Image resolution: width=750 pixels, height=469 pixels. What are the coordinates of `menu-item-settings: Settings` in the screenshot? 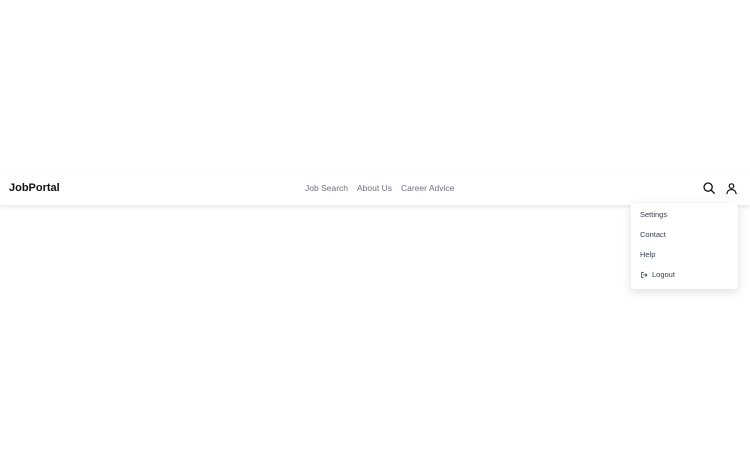 It's located at (653, 214).